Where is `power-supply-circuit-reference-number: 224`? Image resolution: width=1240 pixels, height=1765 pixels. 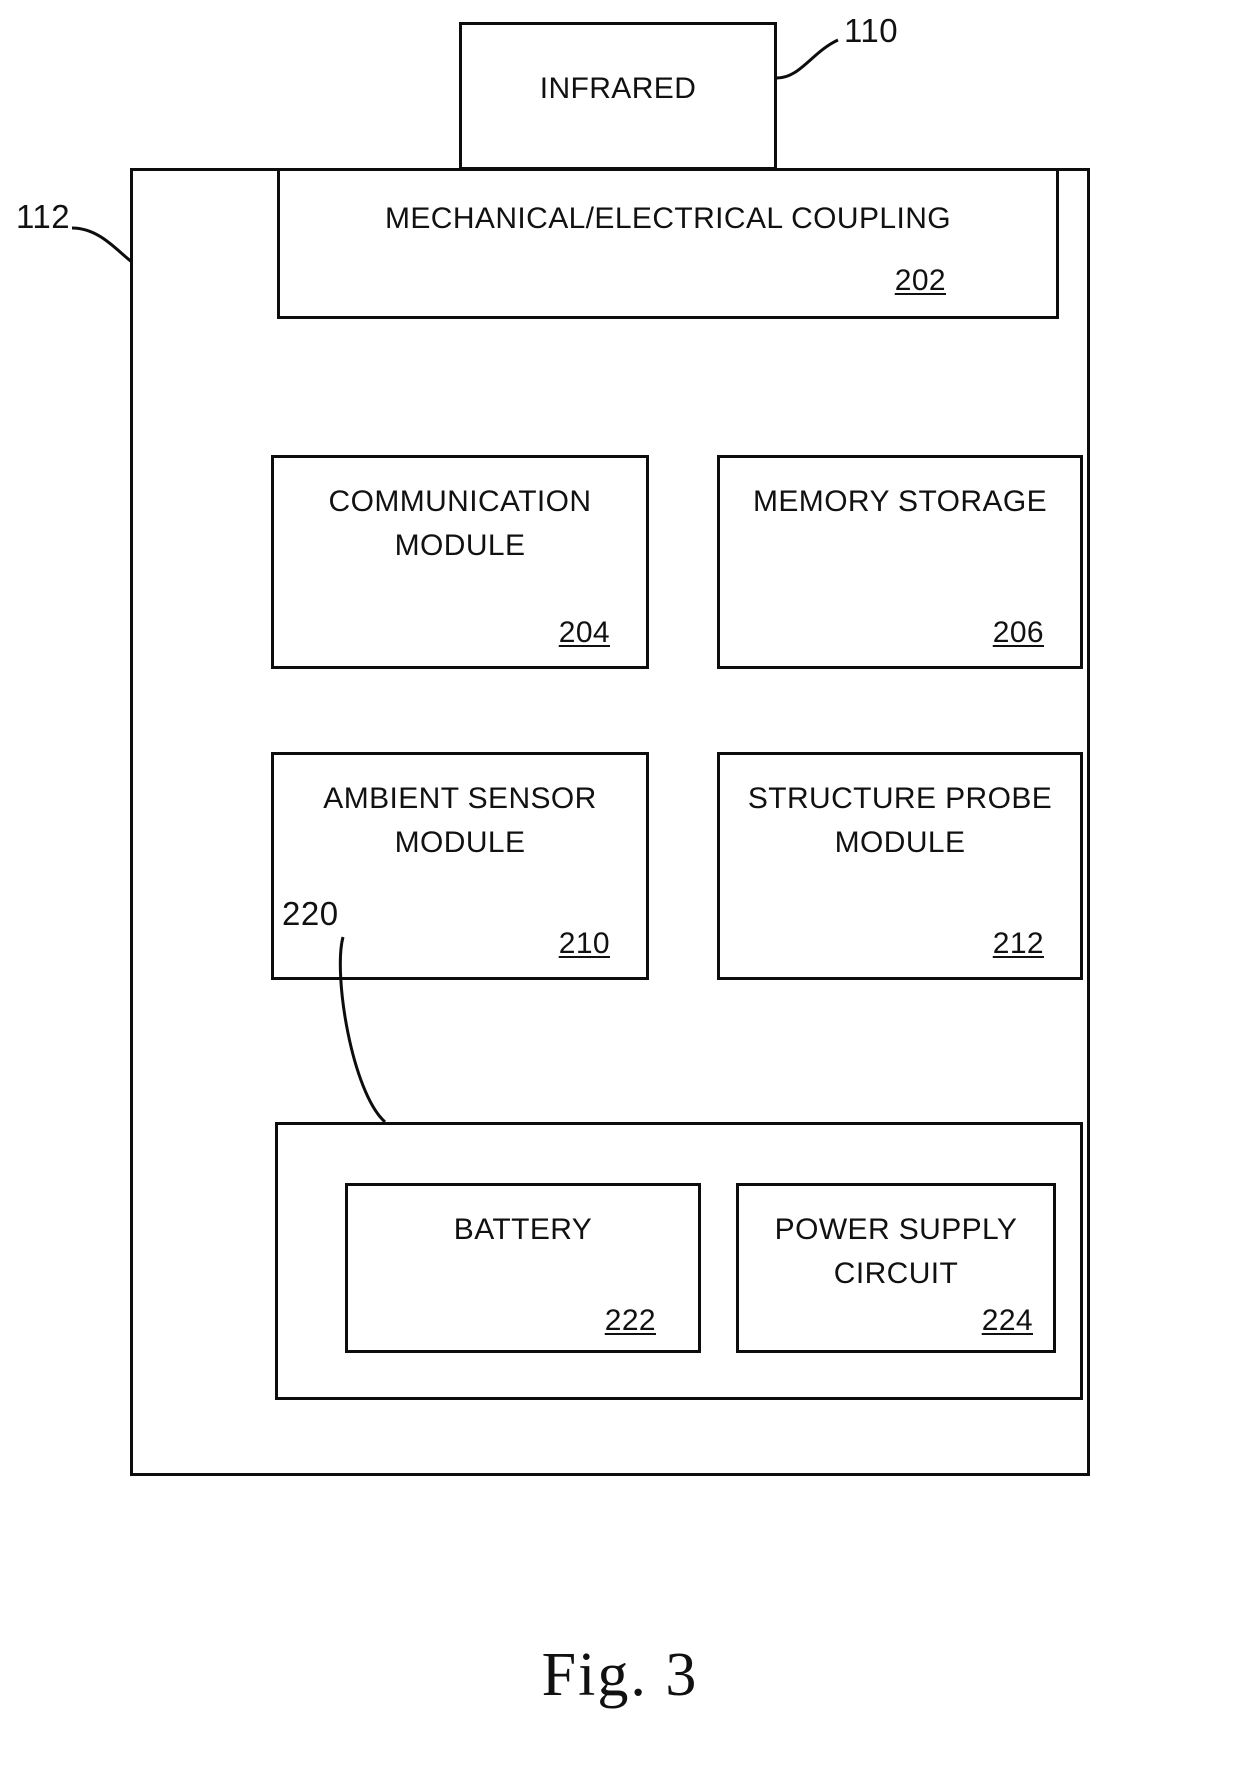 power-supply-circuit-reference-number: 224 is located at coordinates (1007, 1320).